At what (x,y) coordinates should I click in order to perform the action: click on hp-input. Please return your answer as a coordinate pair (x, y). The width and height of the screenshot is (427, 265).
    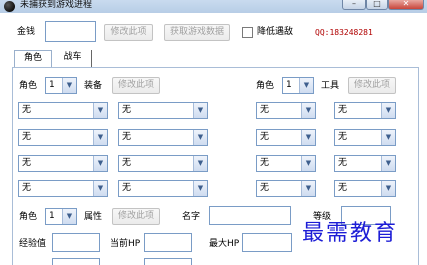
    Looking at the image, I should click on (168, 242).